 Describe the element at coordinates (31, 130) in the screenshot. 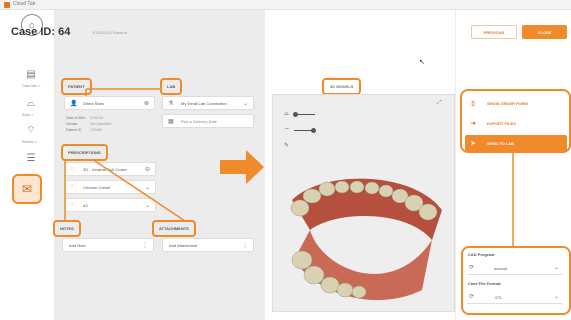

I see `scan-lower-jaw-icon: ⌔` at that location.